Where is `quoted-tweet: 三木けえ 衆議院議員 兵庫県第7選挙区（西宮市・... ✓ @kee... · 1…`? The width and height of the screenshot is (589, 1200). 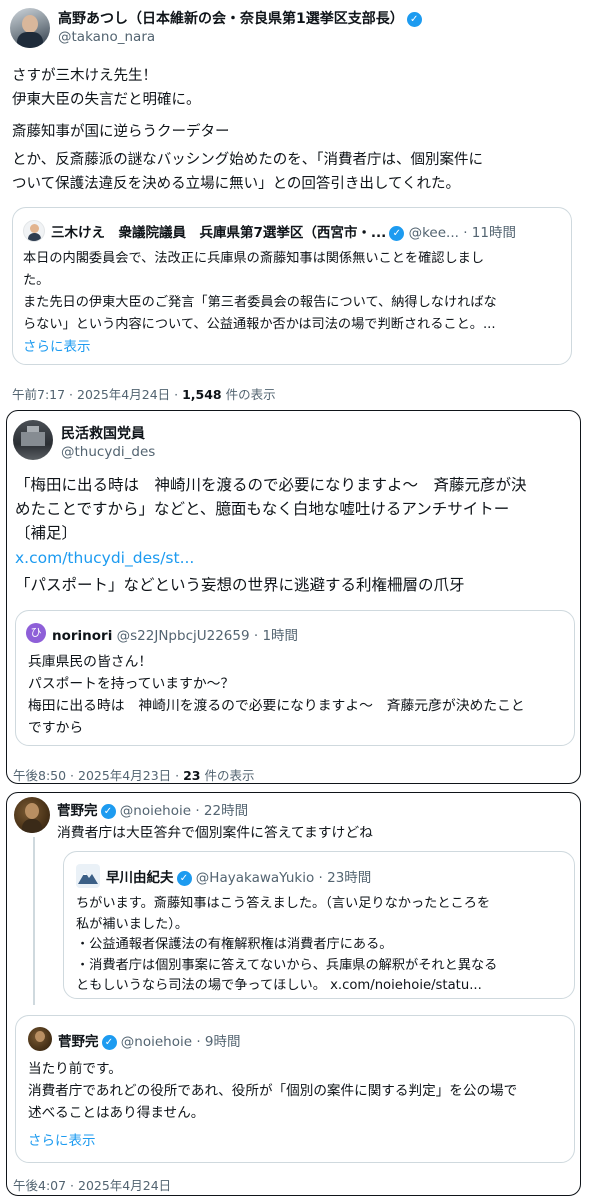 quoted-tweet: 三木けえ 衆議院議員 兵庫県第7選挙区（西宮市・... ✓ @kee... · 1… is located at coordinates (292, 286).